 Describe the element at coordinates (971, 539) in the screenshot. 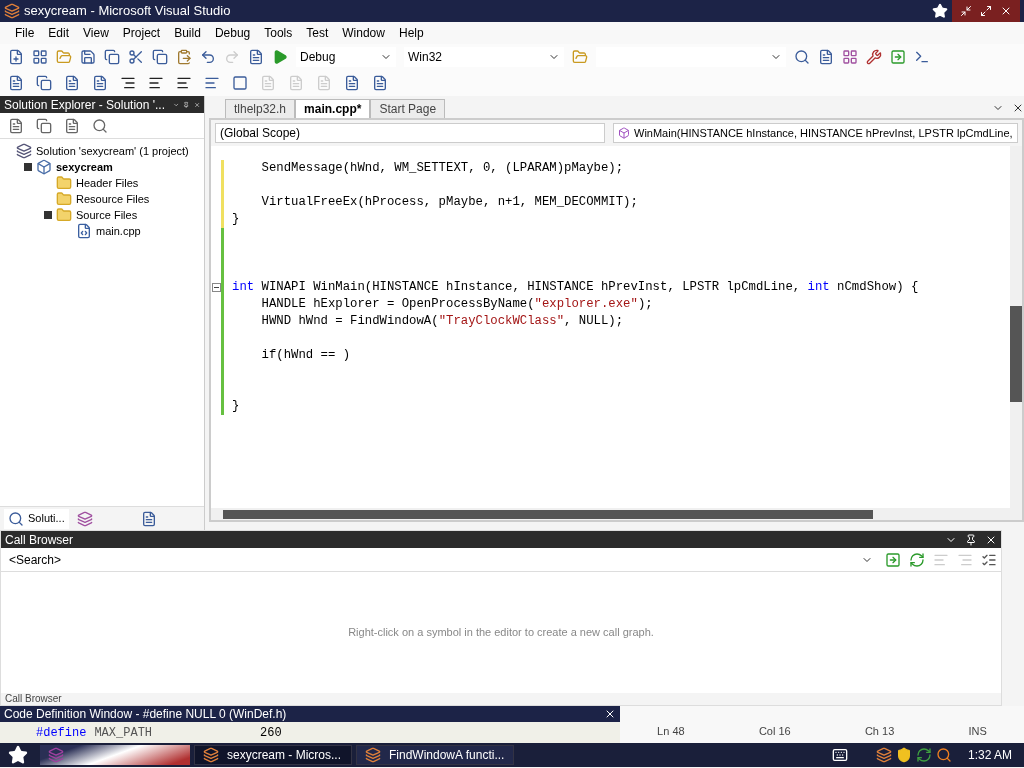

I see `pin-icon` at that location.